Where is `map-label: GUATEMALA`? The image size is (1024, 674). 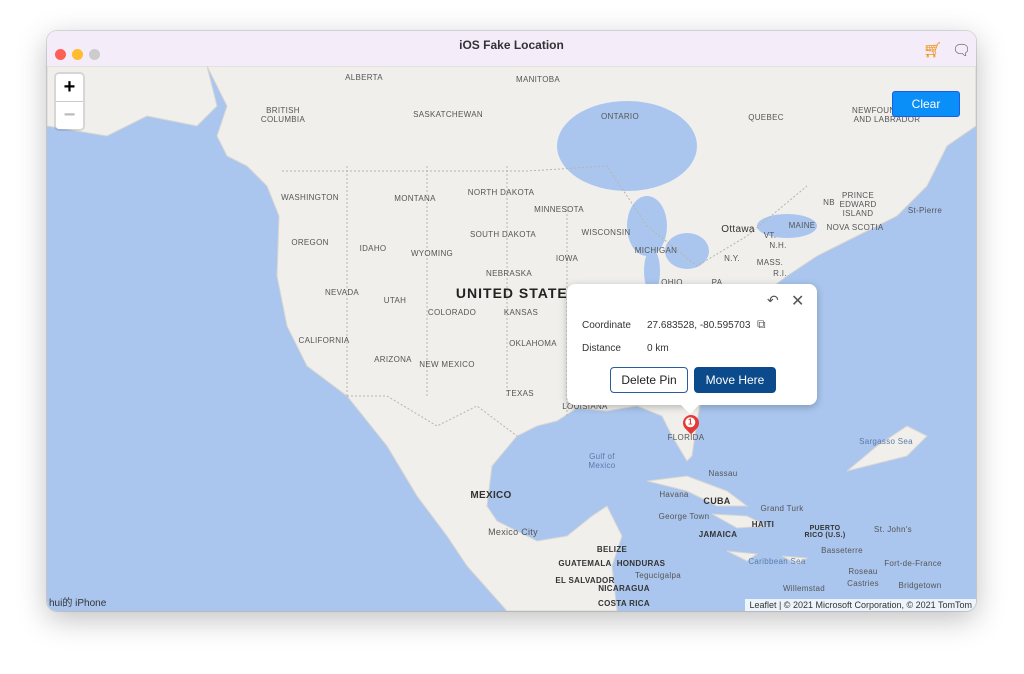
map-label: GUATEMALA is located at coordinates (585, 563).